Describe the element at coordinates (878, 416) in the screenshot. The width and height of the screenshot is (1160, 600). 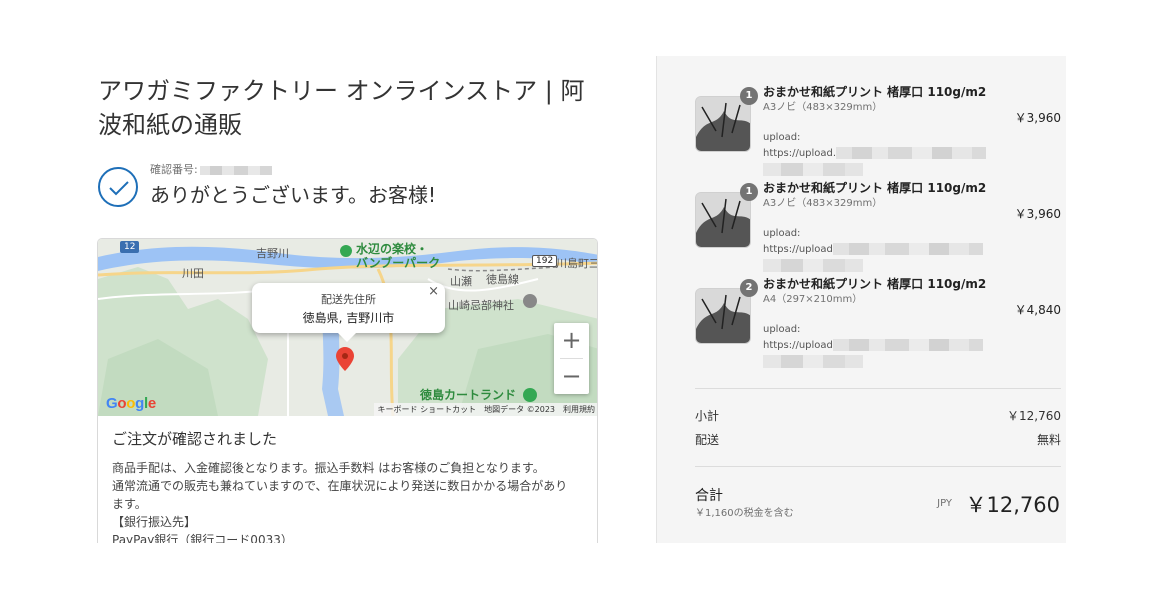
I see `subtotal-row: 小計 ￥12,760` at that location.